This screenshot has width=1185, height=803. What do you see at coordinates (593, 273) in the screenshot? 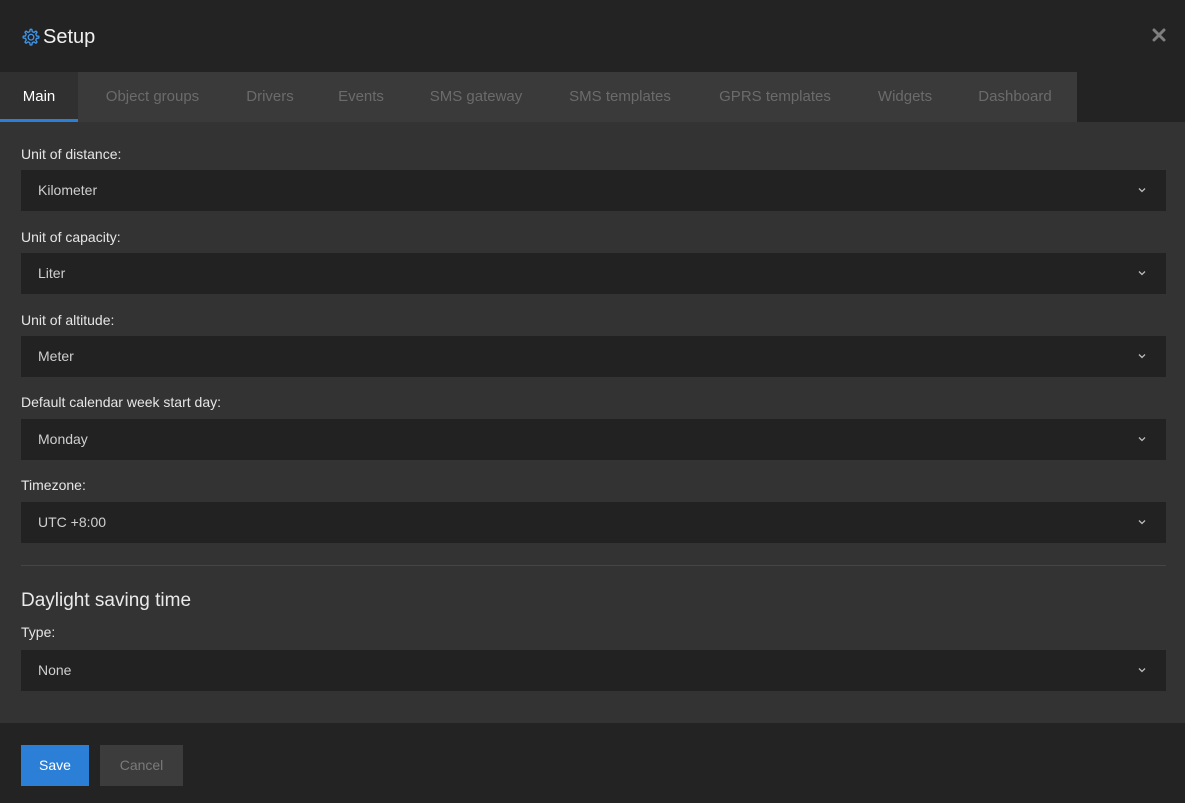
I see `capacity-select: Liter` at bounding box center [593, 273].